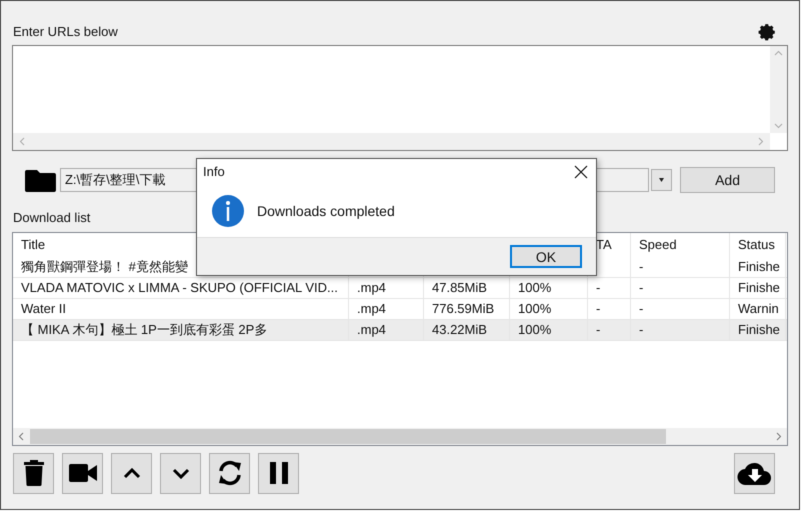 Image resolution: width=804 pixels, height=514 pixels. What do you see at coordinates (104, 267) in the screenshot?
I see `table-cell-text: 獨角獸鋼彈登場！ #竟然能變` at bounding box center [104, 267].